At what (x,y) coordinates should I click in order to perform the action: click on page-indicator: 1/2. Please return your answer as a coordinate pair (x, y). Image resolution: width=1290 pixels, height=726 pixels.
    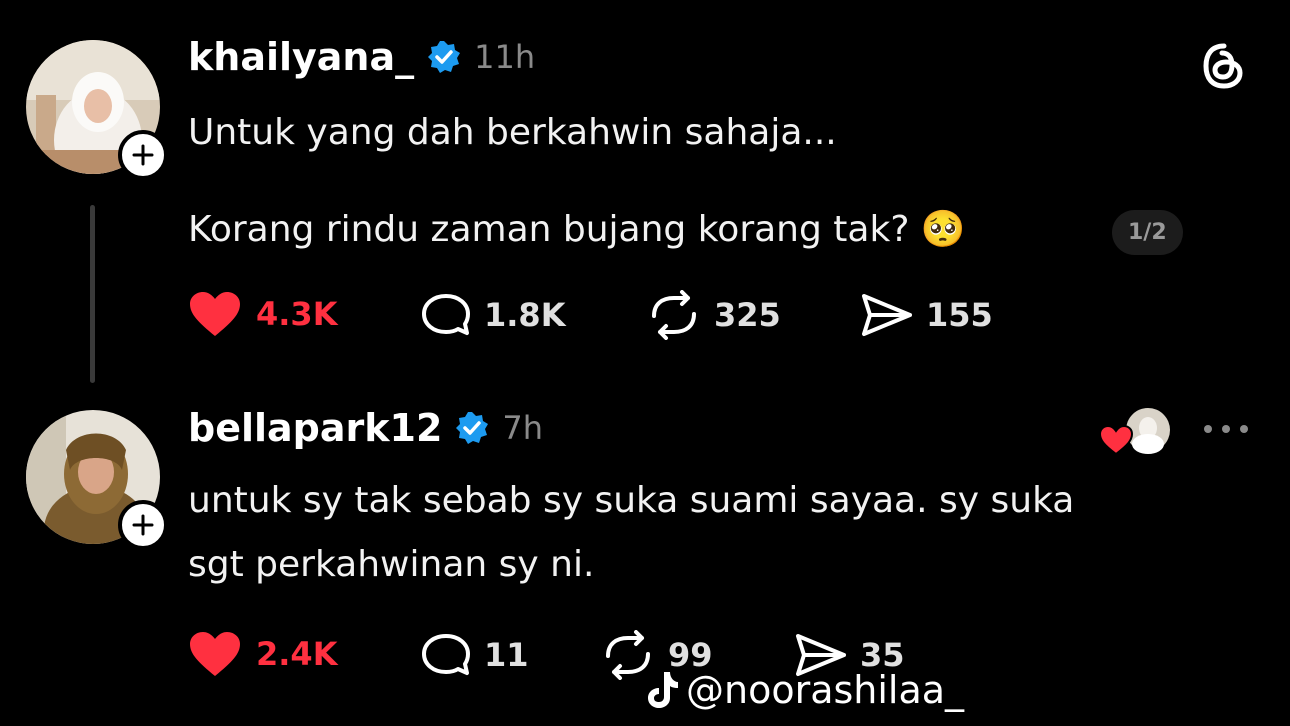
    Looking at the image, I should click on (1147, 232).